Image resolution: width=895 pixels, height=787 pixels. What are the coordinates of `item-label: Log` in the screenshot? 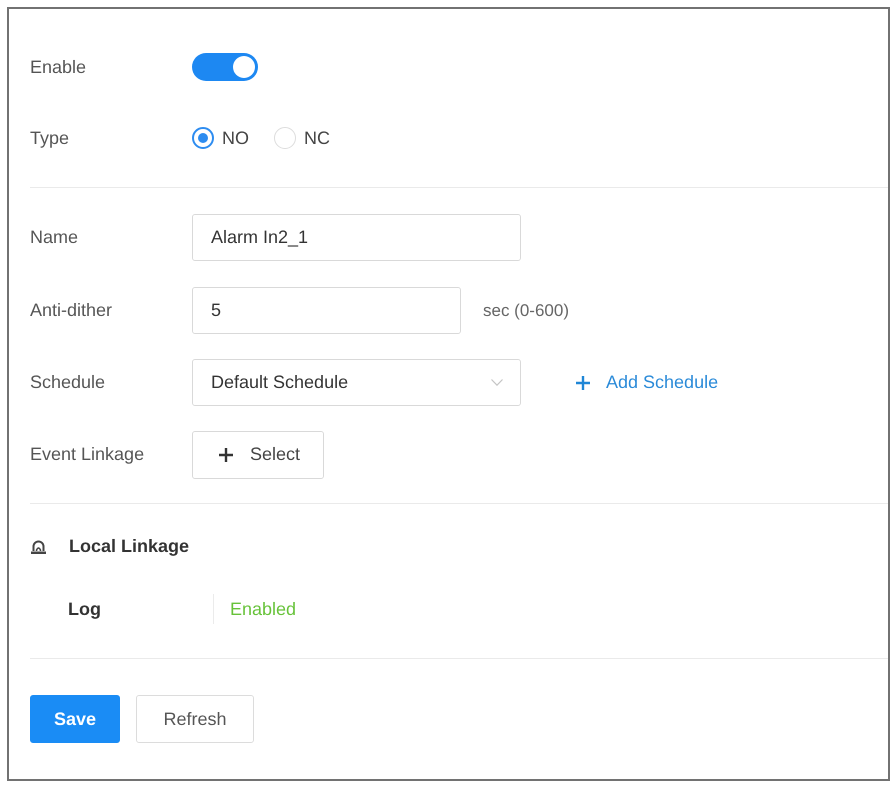 It's located at (85, 609).